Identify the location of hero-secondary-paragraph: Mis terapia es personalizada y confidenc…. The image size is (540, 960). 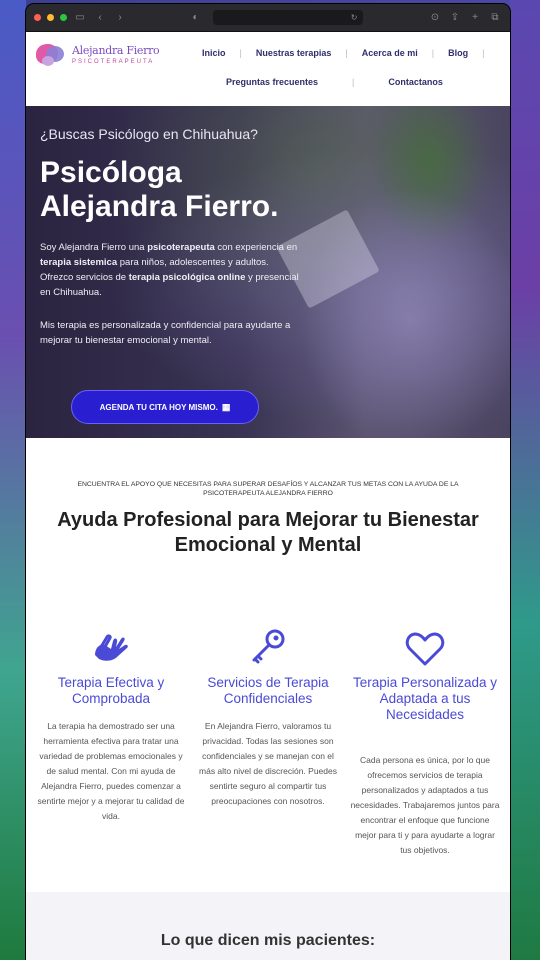
(165, 333).